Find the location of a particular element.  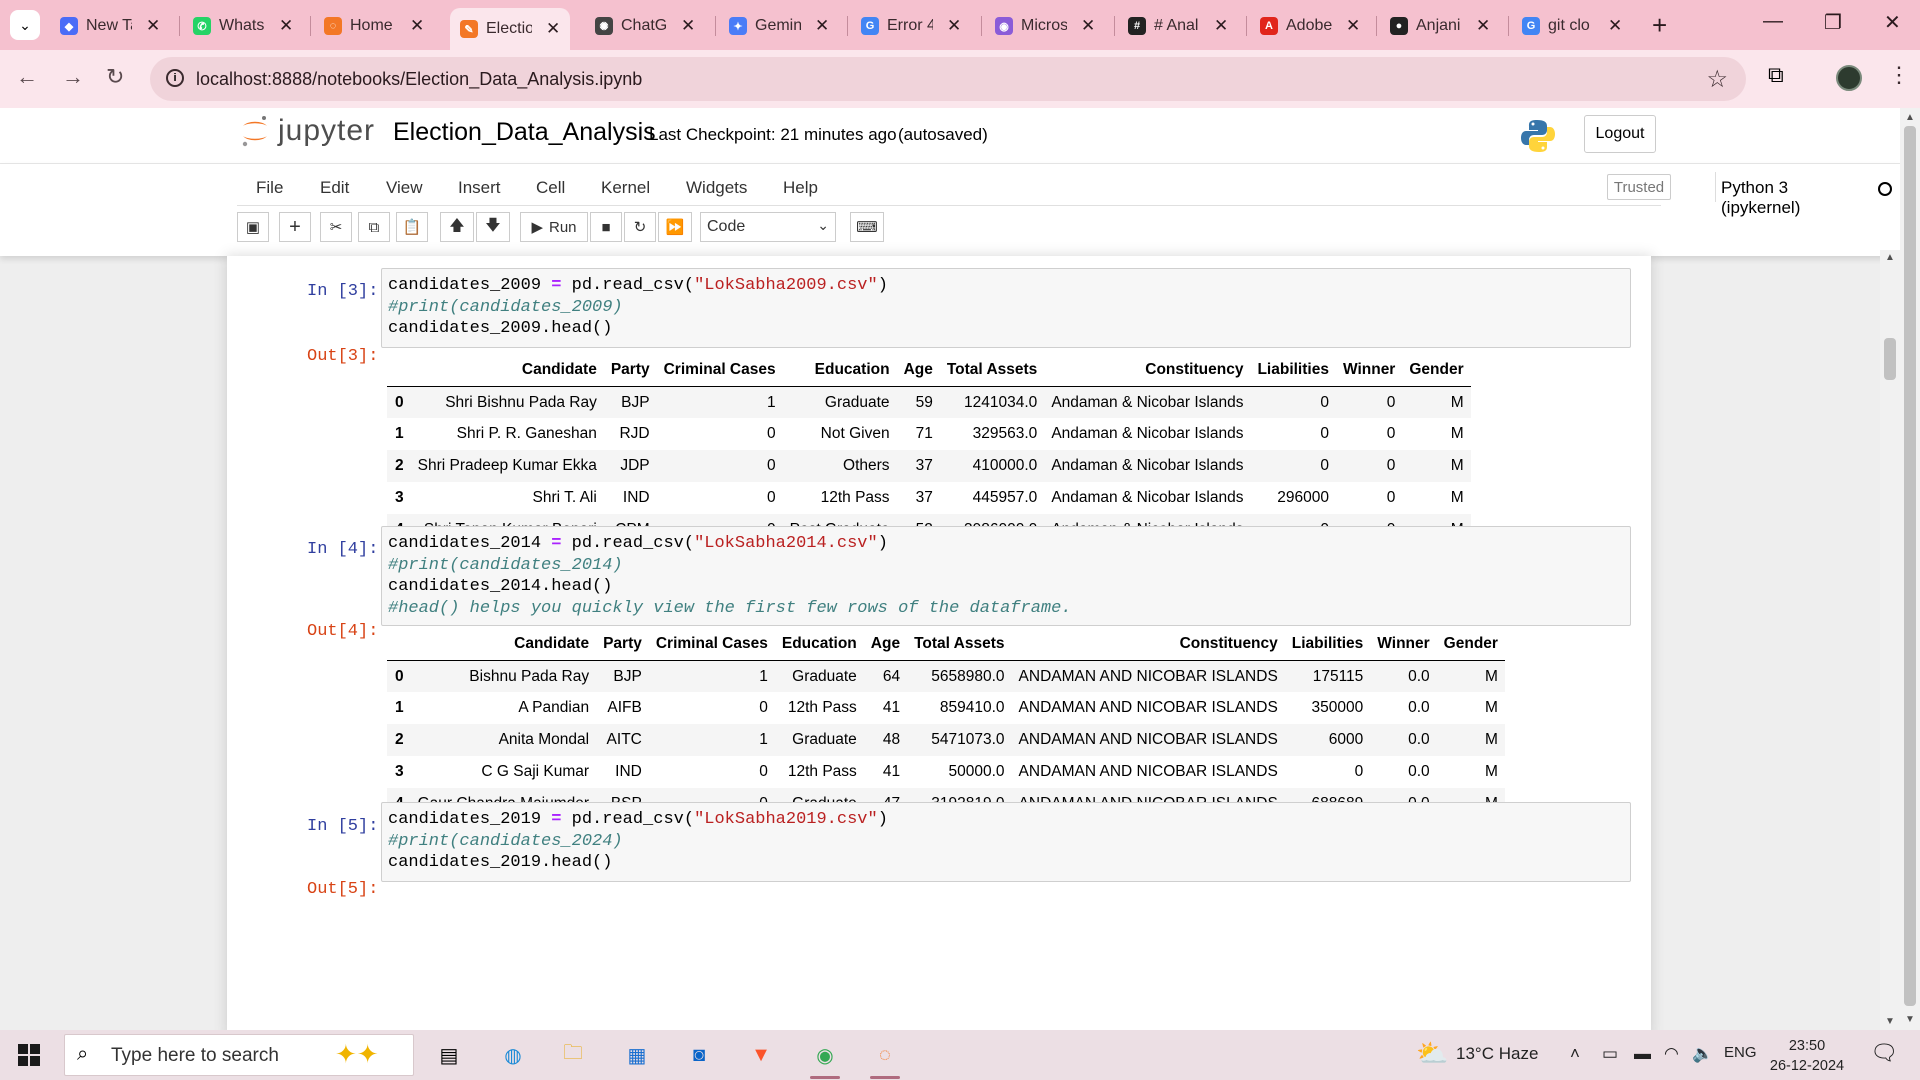

weather-text: 13°C Haze is located at coordinates (1497, 1054).